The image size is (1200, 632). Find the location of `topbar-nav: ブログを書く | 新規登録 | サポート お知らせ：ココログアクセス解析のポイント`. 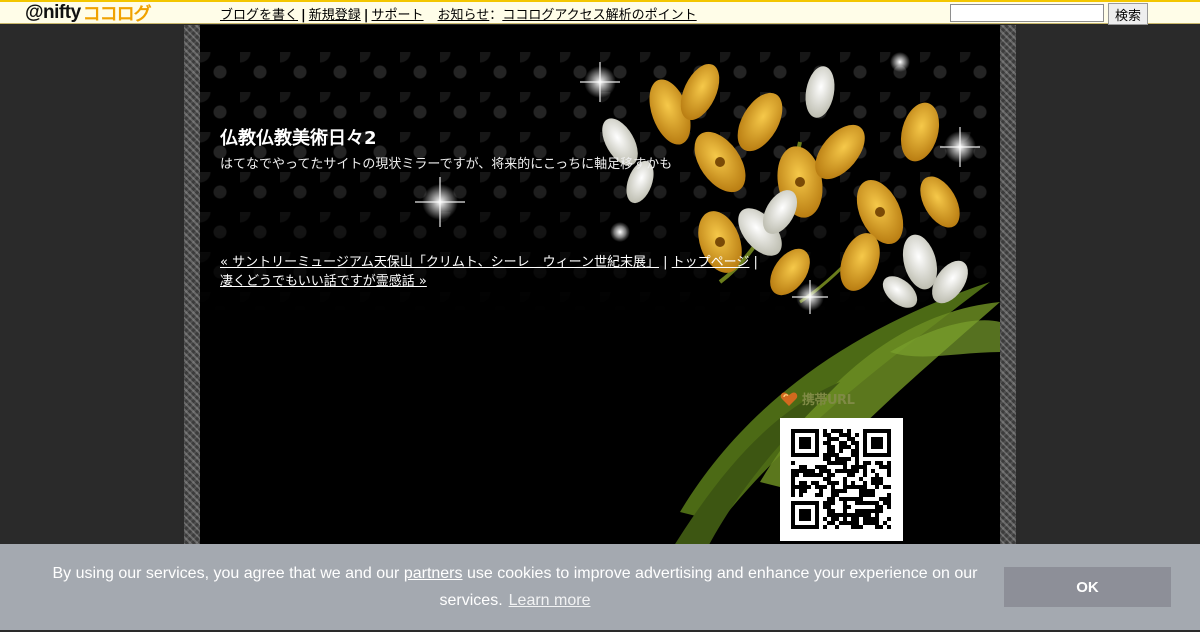

topbar-nav: ブログを書く | 新規登録 | サポート お知らせ：ココログアクセス解析のポイント is located at coordinates (458, 13).